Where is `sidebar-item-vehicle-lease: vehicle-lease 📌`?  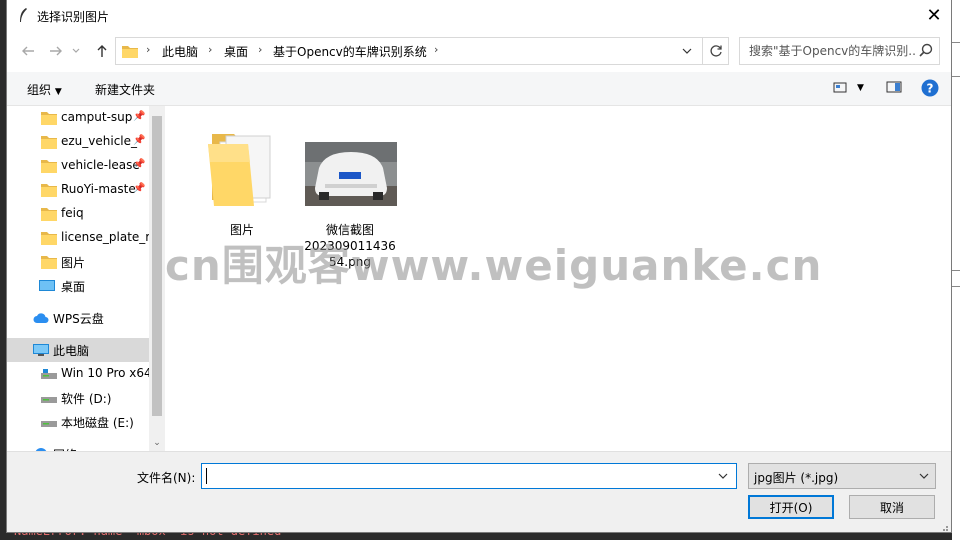
sidebar-item-vehicle-lease: vehicle-lease 📌 is located at coordinates (78, 166).